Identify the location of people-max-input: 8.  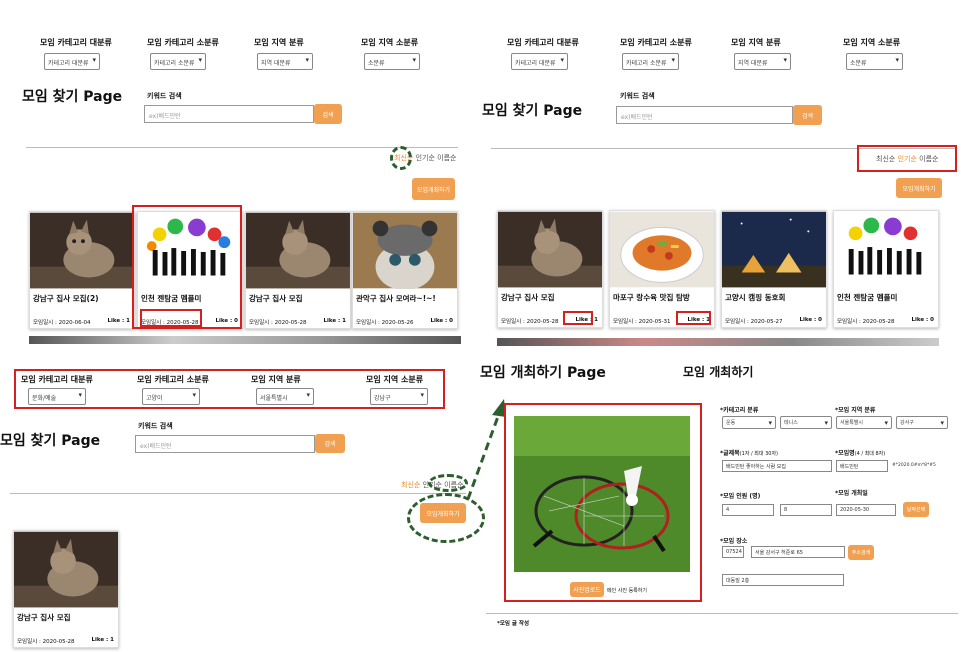
(806, 510).